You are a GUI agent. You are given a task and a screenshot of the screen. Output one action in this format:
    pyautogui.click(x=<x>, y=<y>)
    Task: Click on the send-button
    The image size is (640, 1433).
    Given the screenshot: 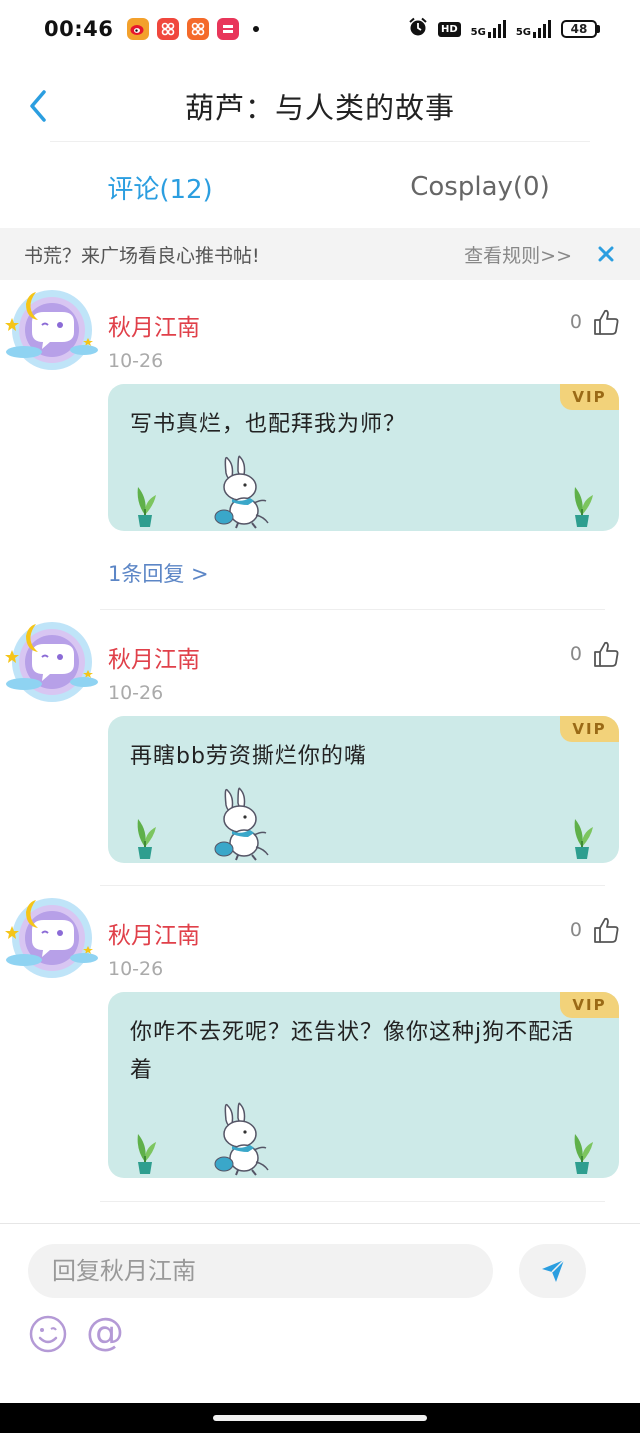 What is the action you would take?
    pyautogui.click(x=552, y=1271)
    